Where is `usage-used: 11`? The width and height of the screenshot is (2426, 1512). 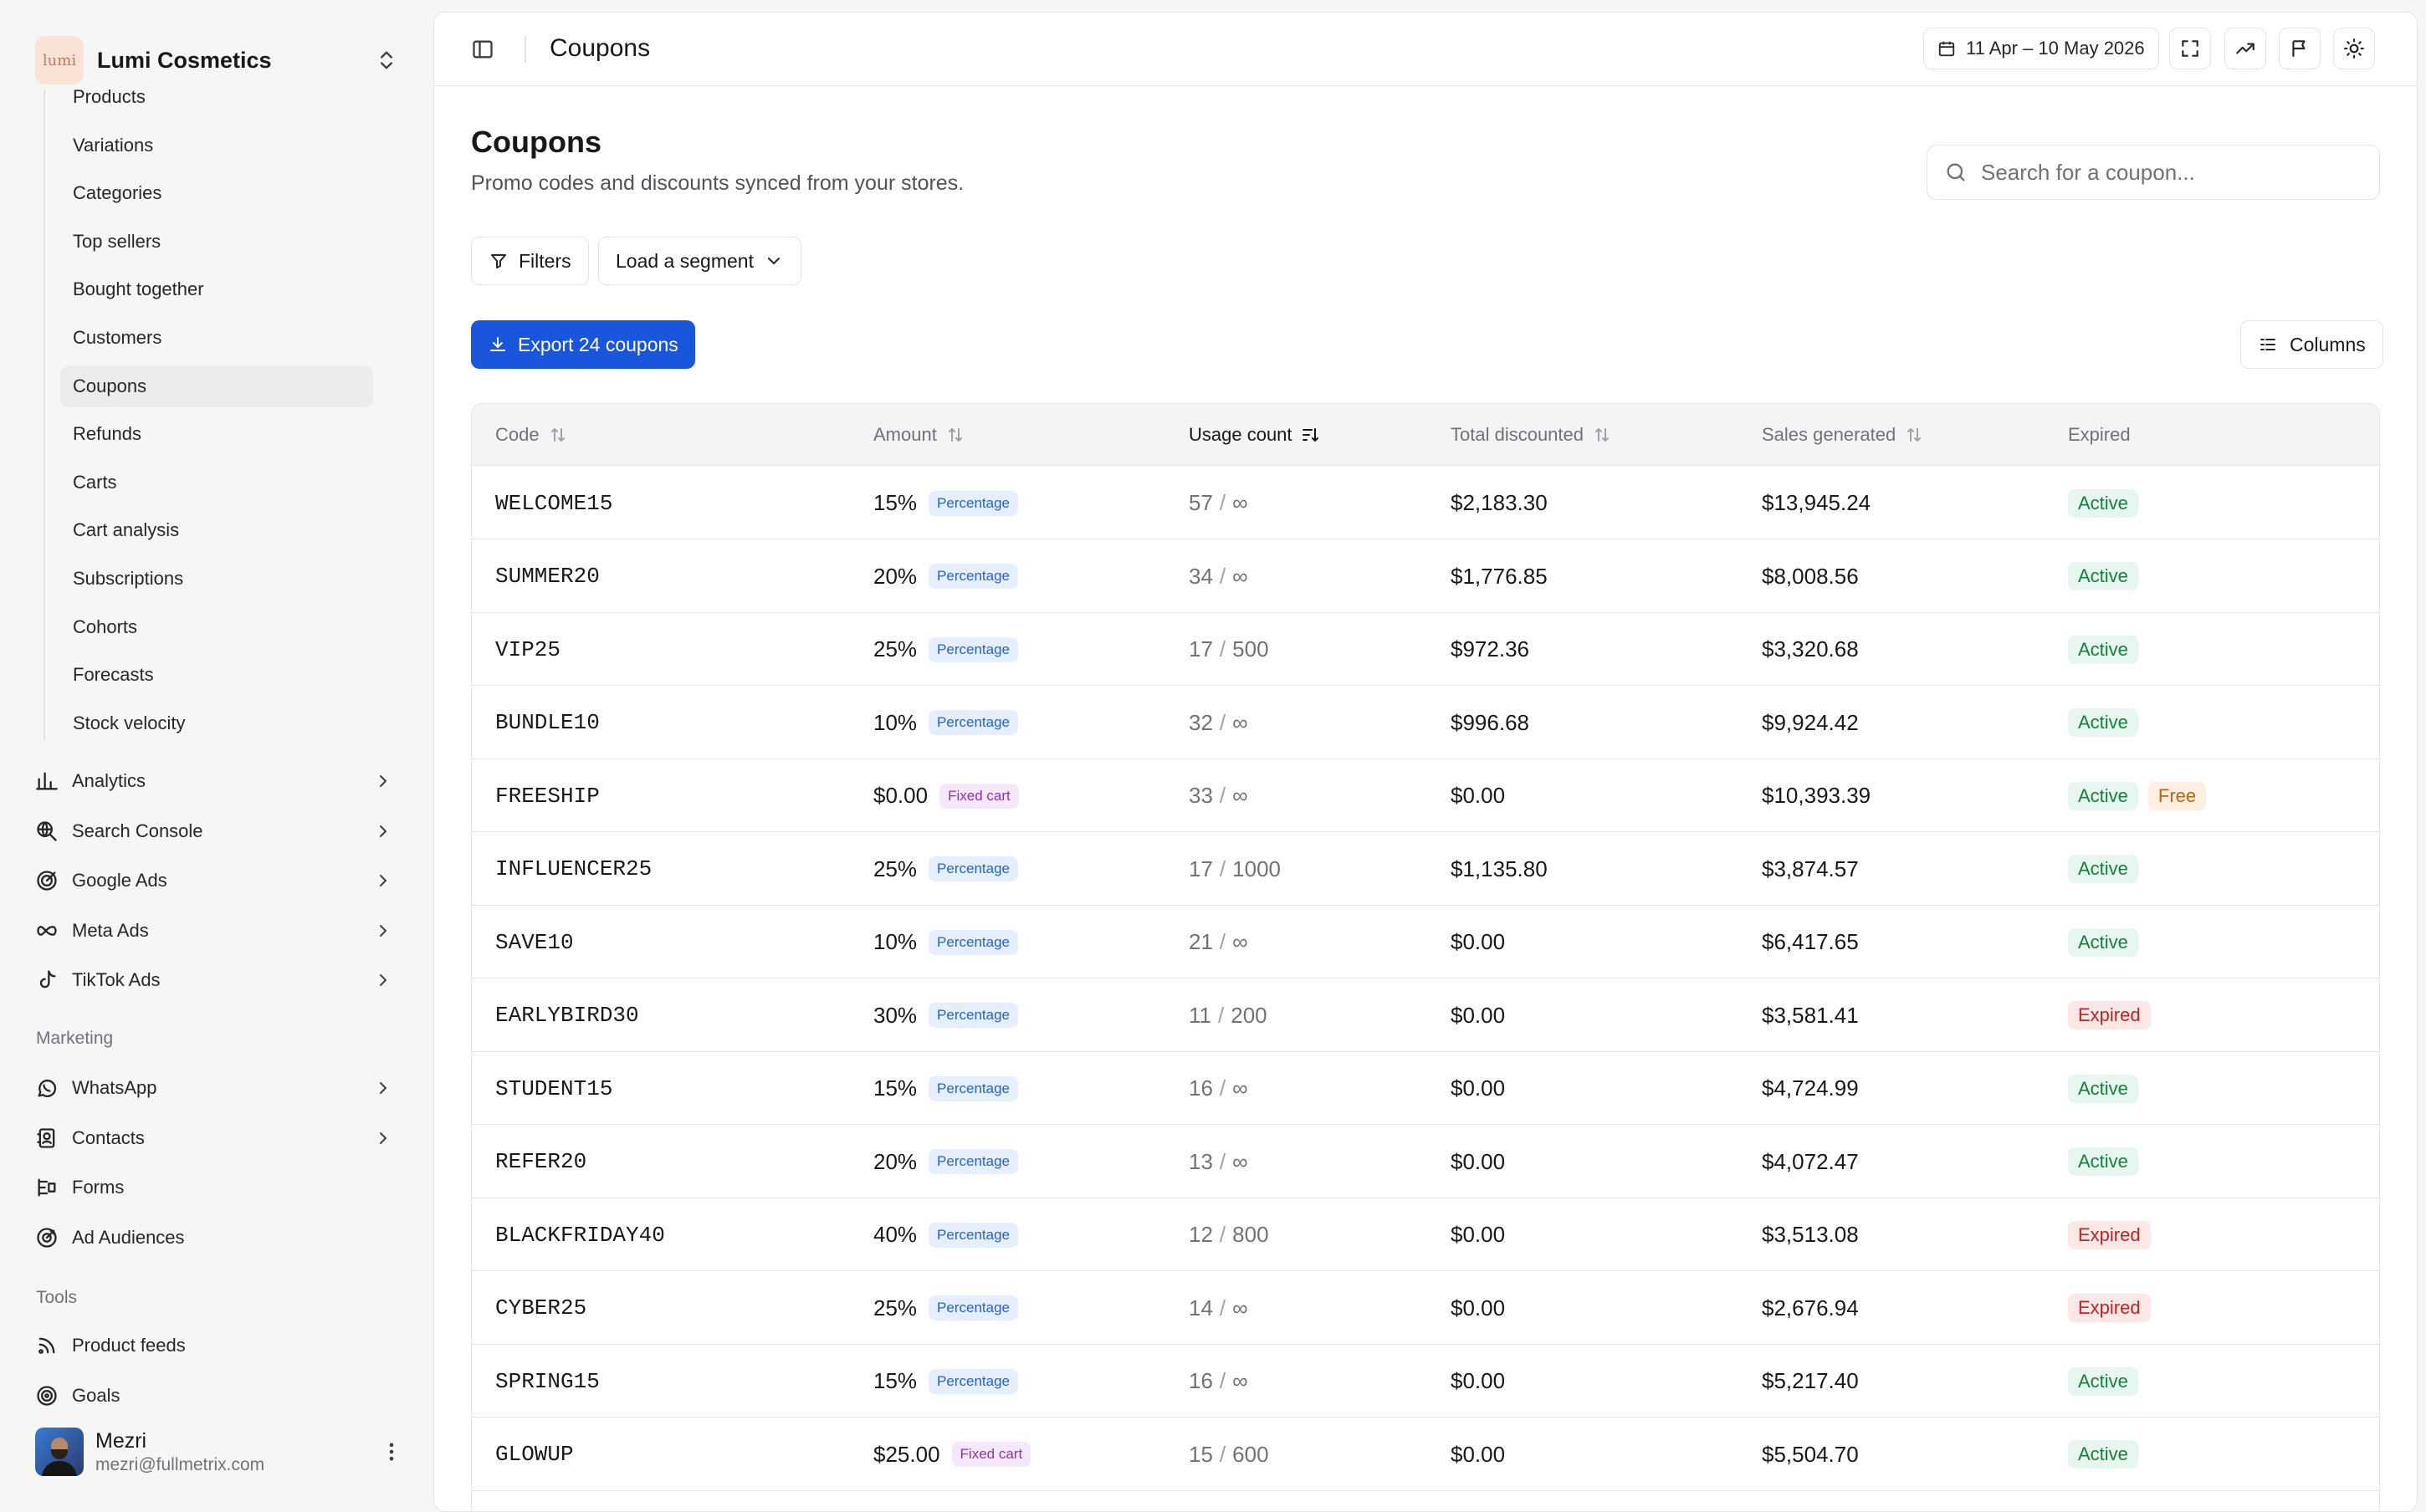 usage-used: 11 is located at coordinates (1200, 1015).